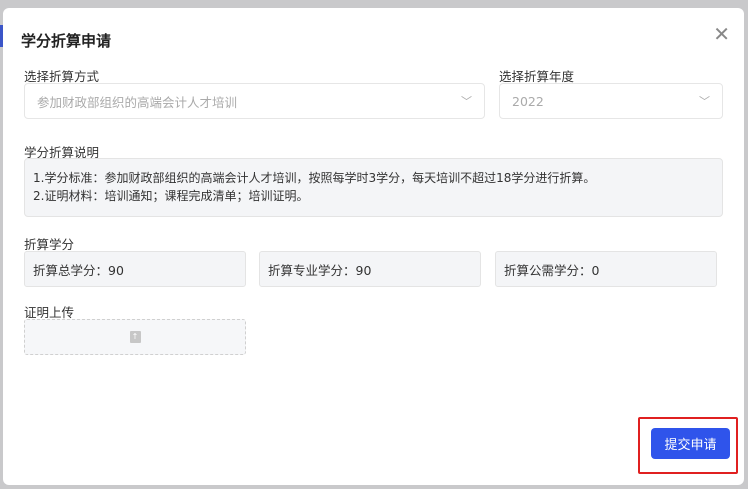  What do you see at coordinates (528, 101) in the screenshot?
I see `year-value: 2022` at bounding box center [528, 101].